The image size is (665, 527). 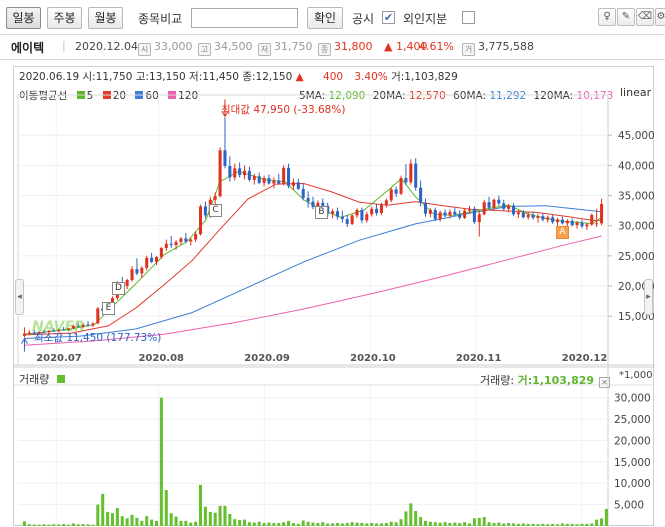 I want to click on open-icon: 시, so click(x=144, y=49).